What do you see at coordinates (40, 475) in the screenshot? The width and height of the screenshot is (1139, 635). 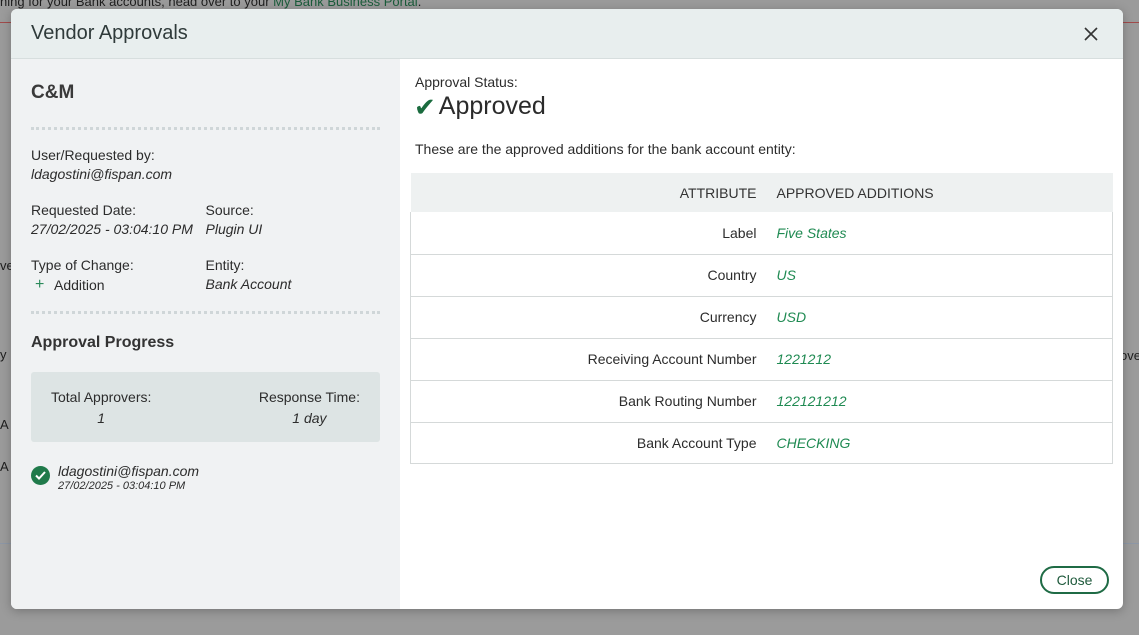 I see `check-circle-icon` at bounding box center [40, 475].